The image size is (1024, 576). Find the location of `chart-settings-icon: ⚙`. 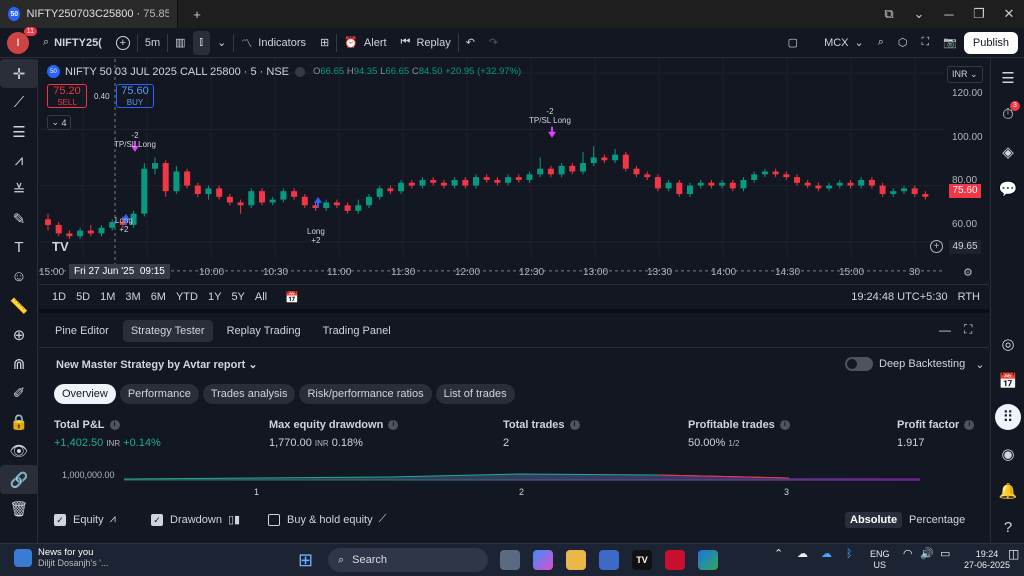

chart-settings-icon: ⚙ is located at coordinates (968, 272).